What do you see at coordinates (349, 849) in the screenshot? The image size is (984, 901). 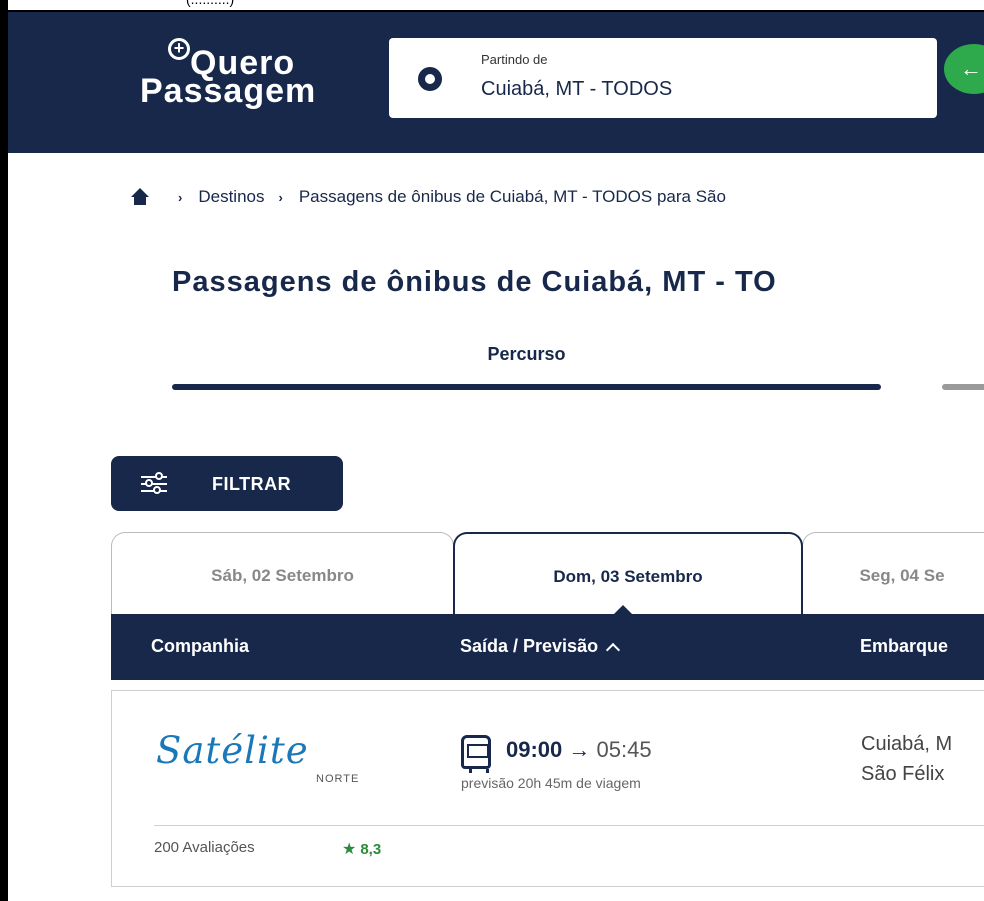 I see `star-icon: ★` at bounding box center [349, 849].